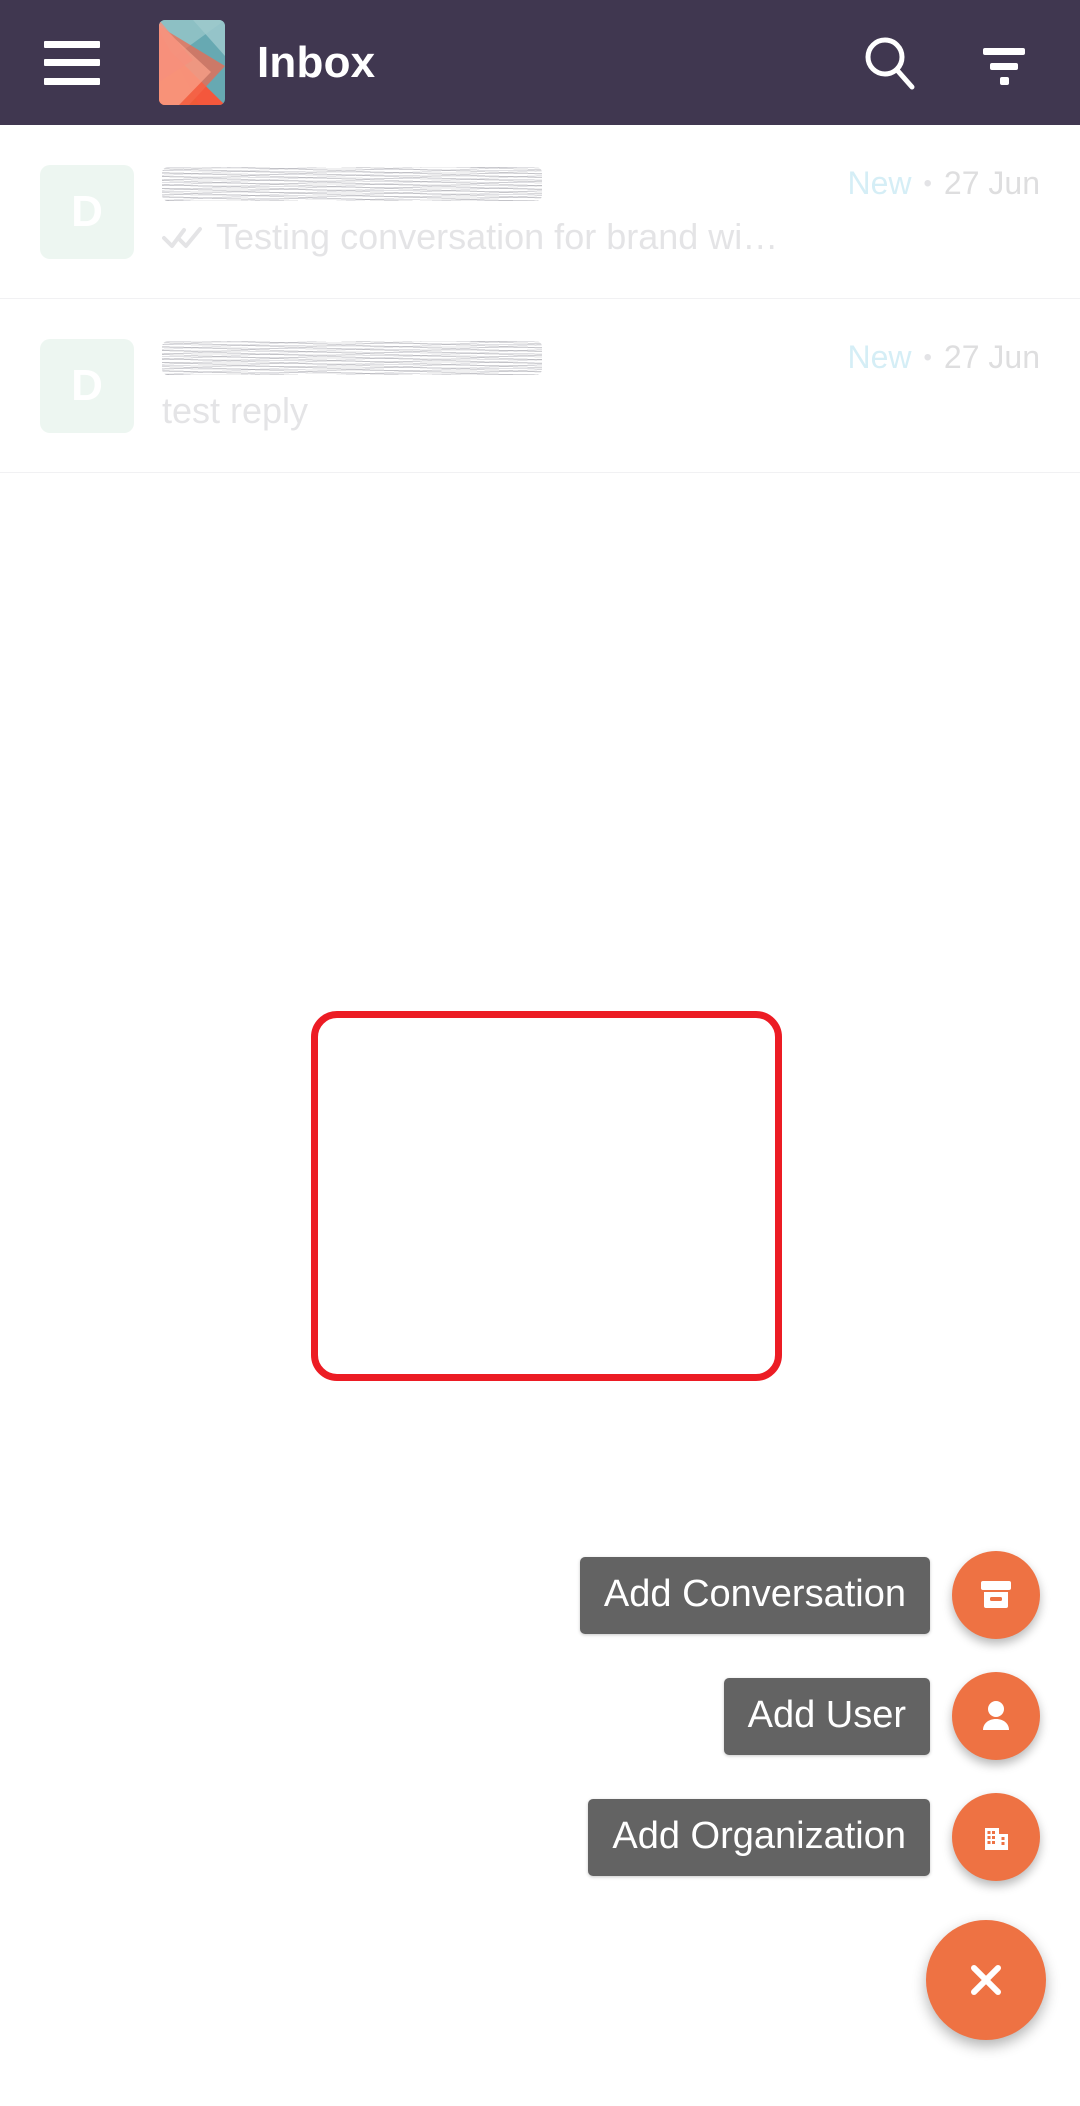 The image size is (1080, 2106). I want to click on conversation-row-body: New • 27 Jun test reply, so click(601, 385).